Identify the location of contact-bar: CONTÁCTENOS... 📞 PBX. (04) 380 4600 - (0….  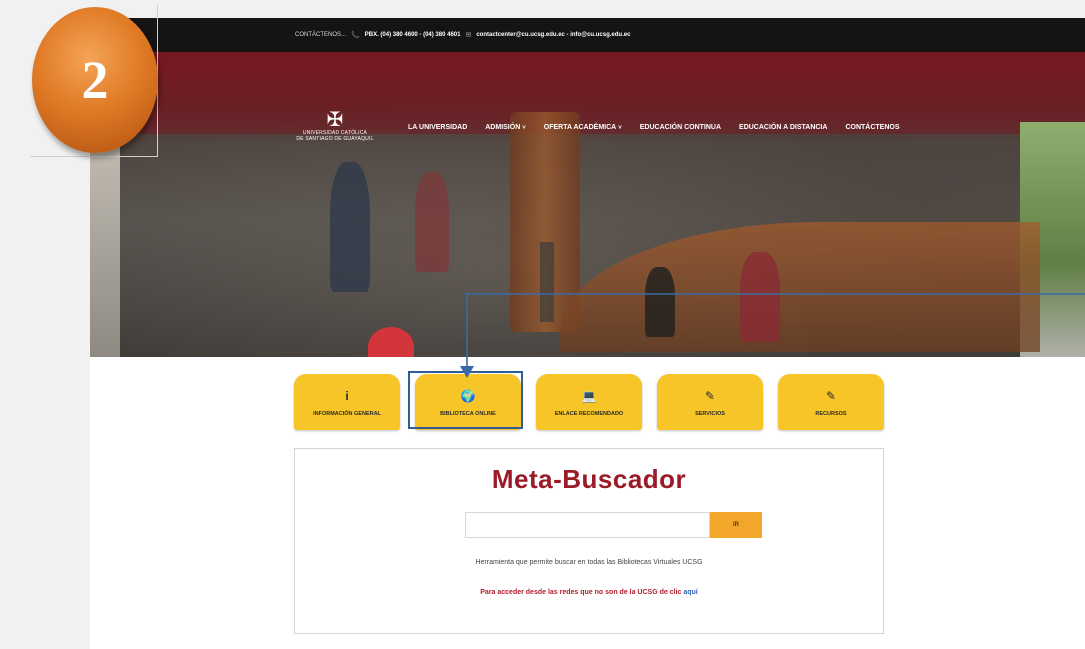
(587, 35).